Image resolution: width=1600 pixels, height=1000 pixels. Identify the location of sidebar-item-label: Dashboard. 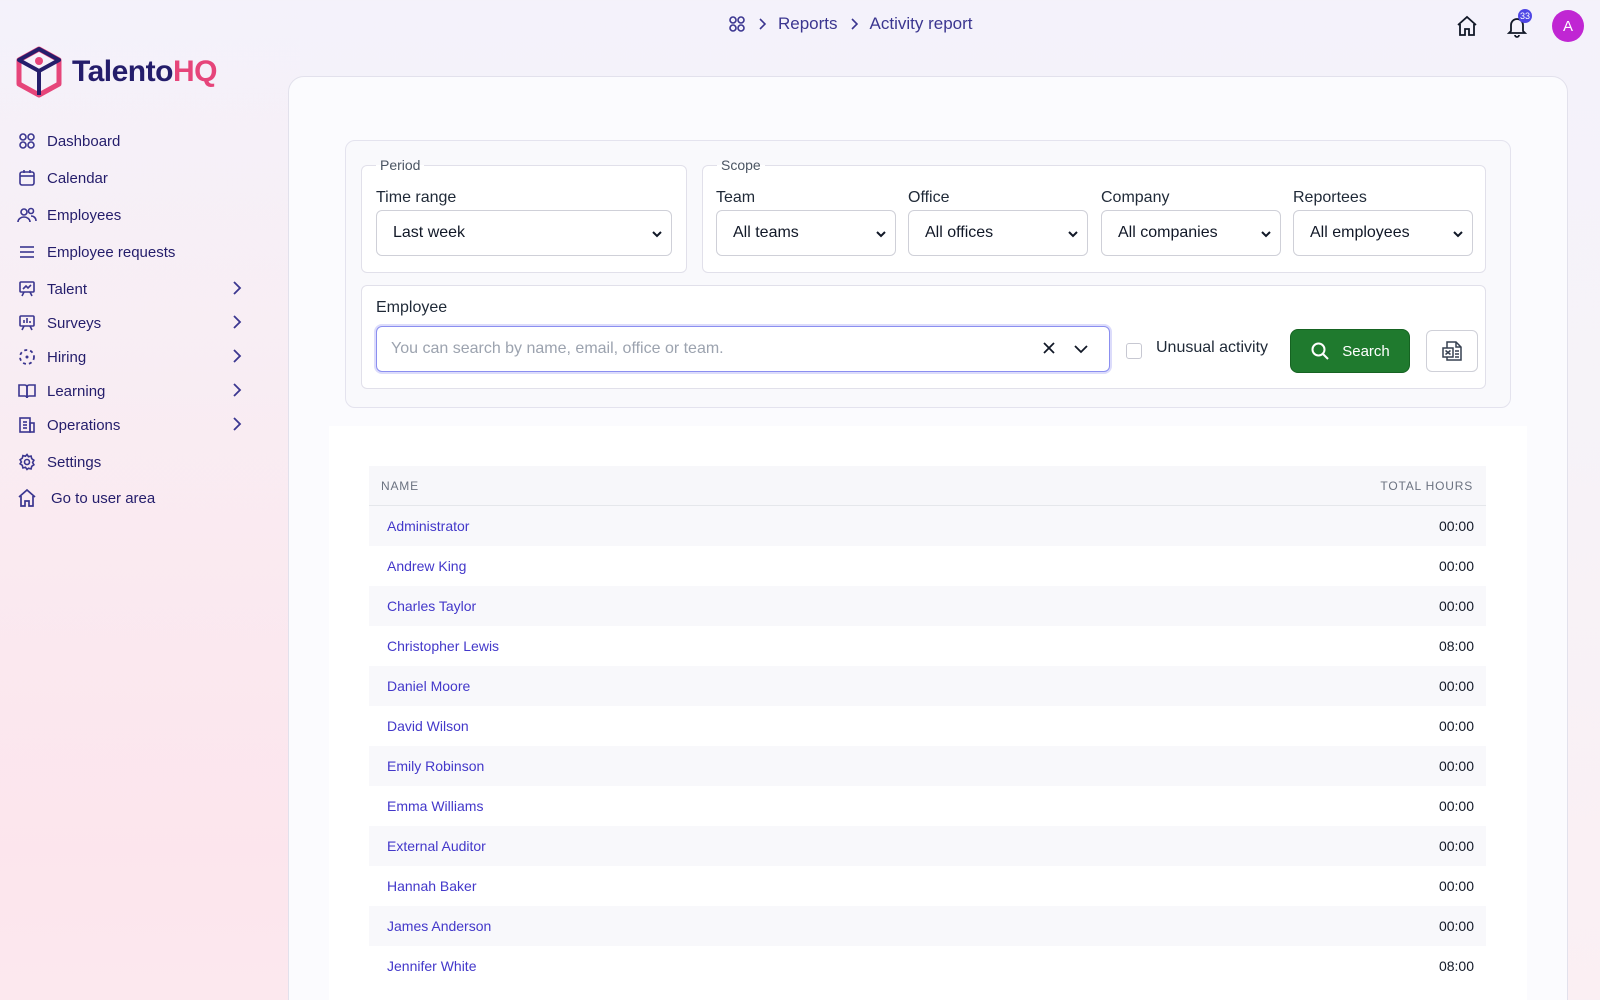
(84, 141).